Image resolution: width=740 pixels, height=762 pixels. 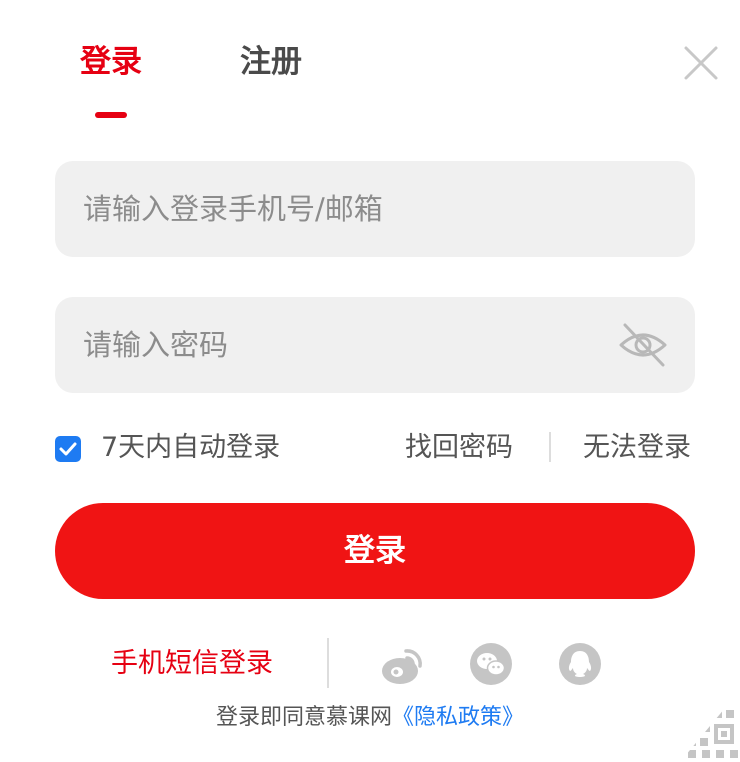 I want to click on tab-register: 注册, so click(x=271, y=62).